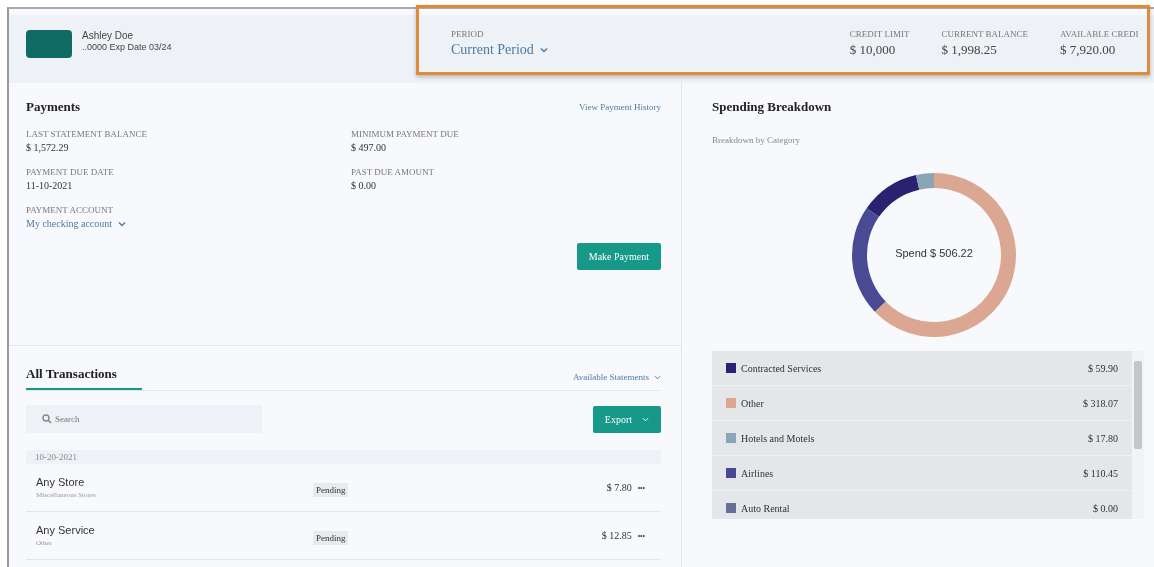 Image resolution: width=1154 pixels, height=567 pixels. Describe the element at coordinates (405, 134) in the screenshot. I see `field-label: MINIMUM PAYMENT DUE` at that location.